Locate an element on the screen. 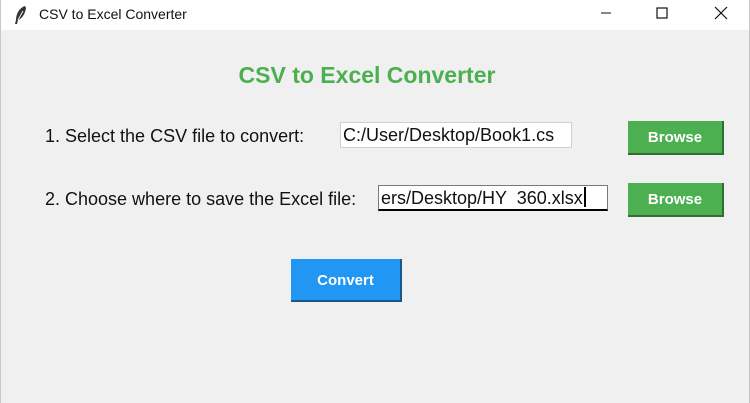 This screenshot has width=750, height=403. text-caret is located at coordinates (584, 197).